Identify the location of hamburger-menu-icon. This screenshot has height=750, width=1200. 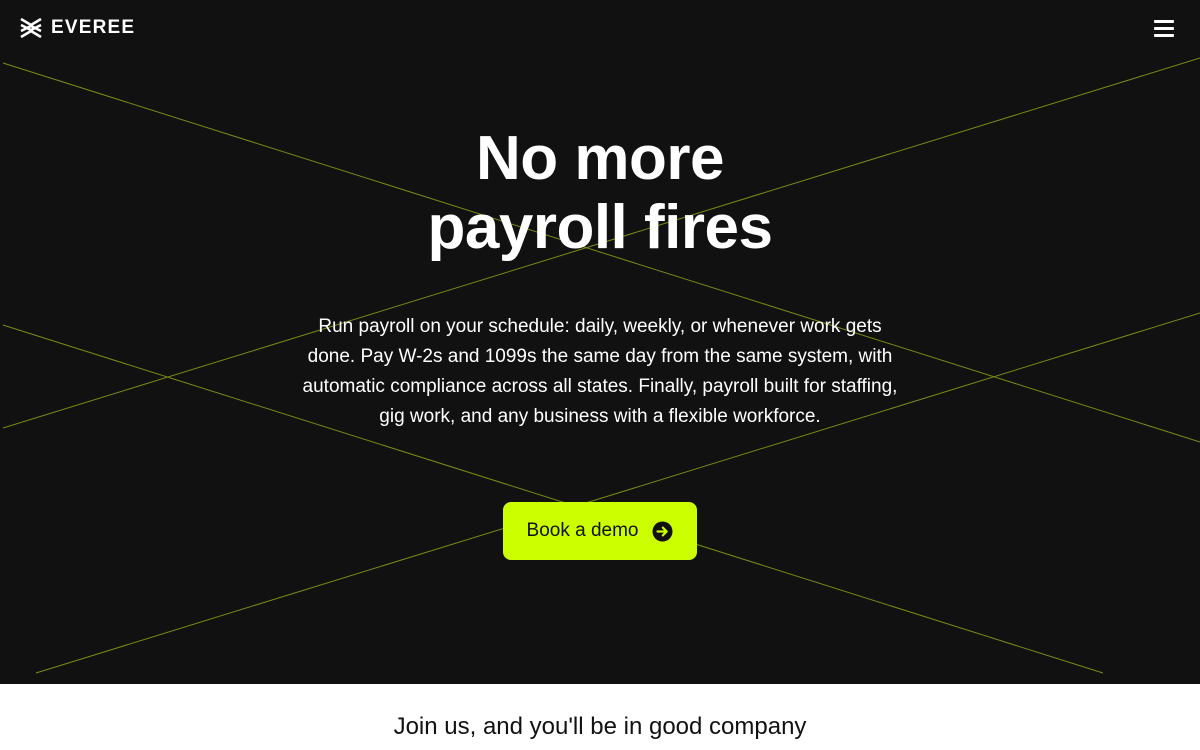
(1164, 29).